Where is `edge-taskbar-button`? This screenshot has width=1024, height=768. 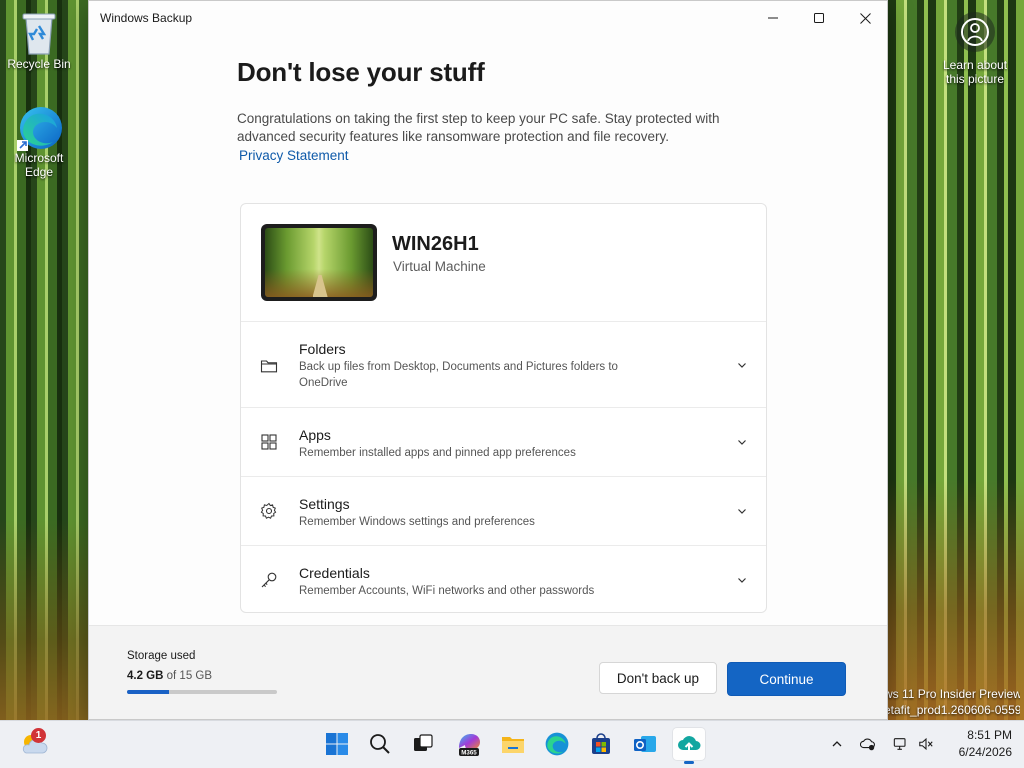 edge-taskbar-button is located at coordinates (557, 744).